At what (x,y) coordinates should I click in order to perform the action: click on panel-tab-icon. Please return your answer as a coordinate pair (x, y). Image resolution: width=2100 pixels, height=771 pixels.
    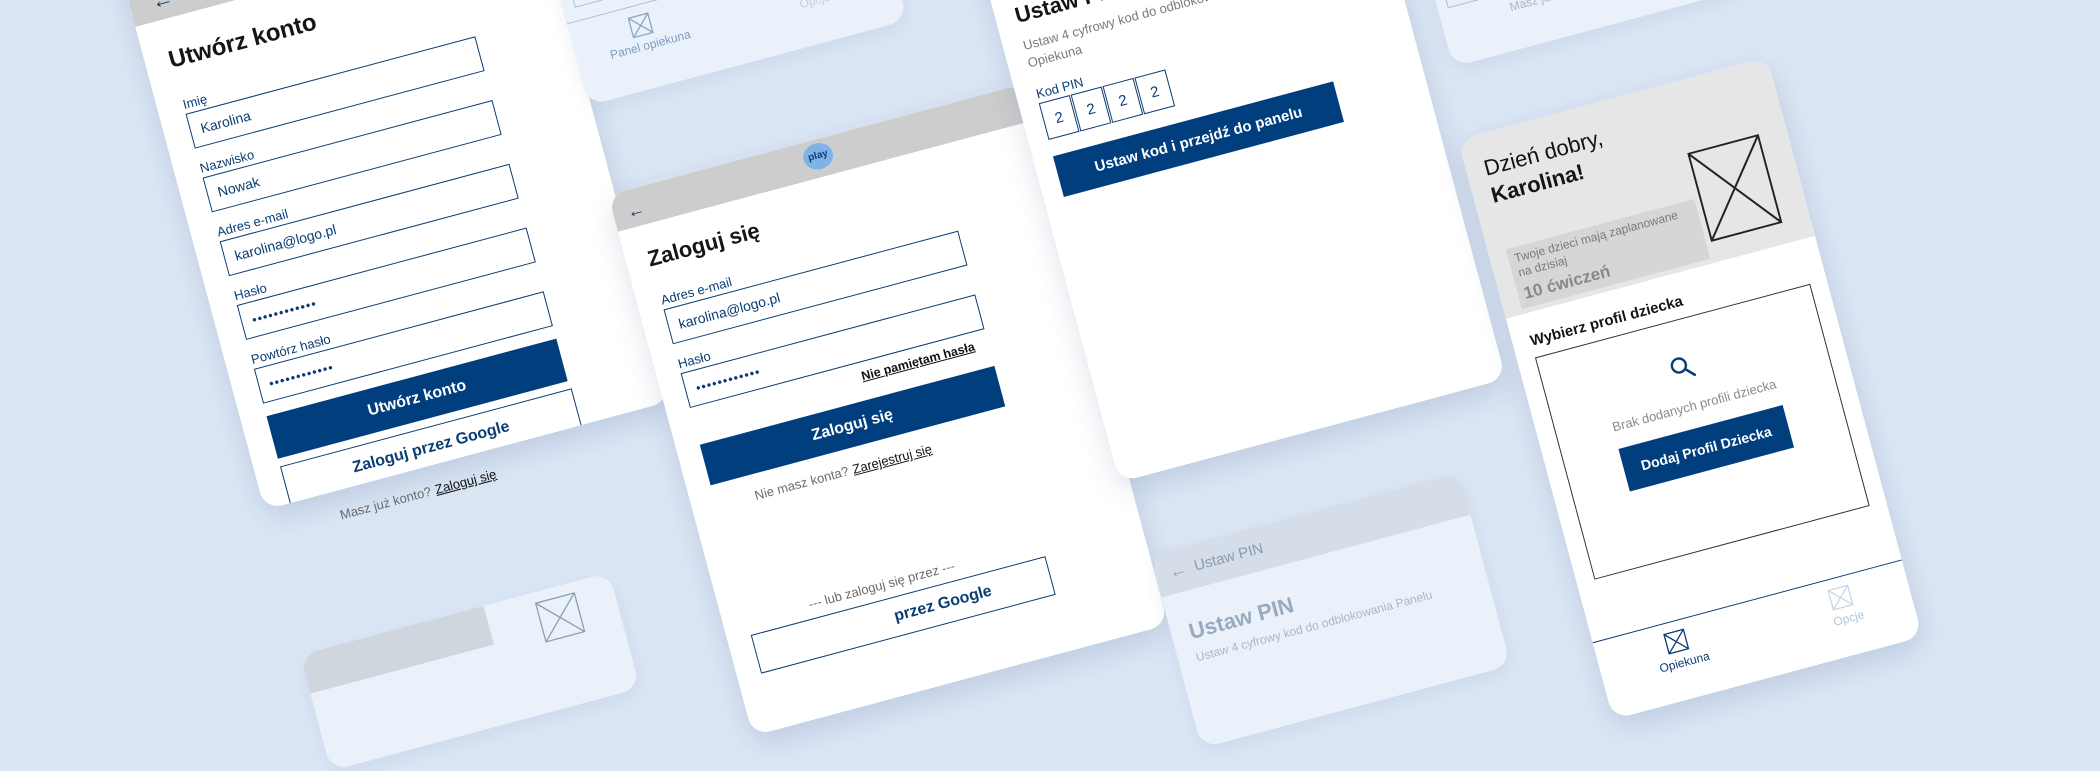
    Looking at the image, I should click on (640, 25).